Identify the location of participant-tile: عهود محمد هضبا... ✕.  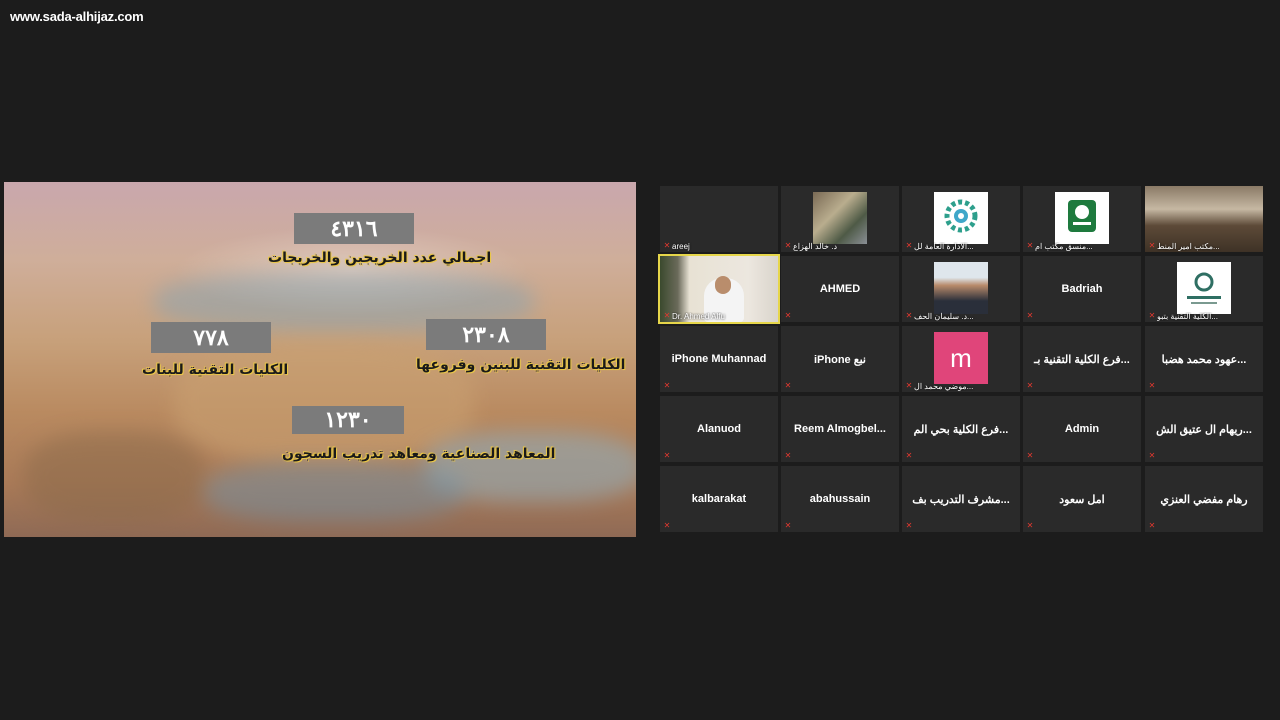
(1204, 359).